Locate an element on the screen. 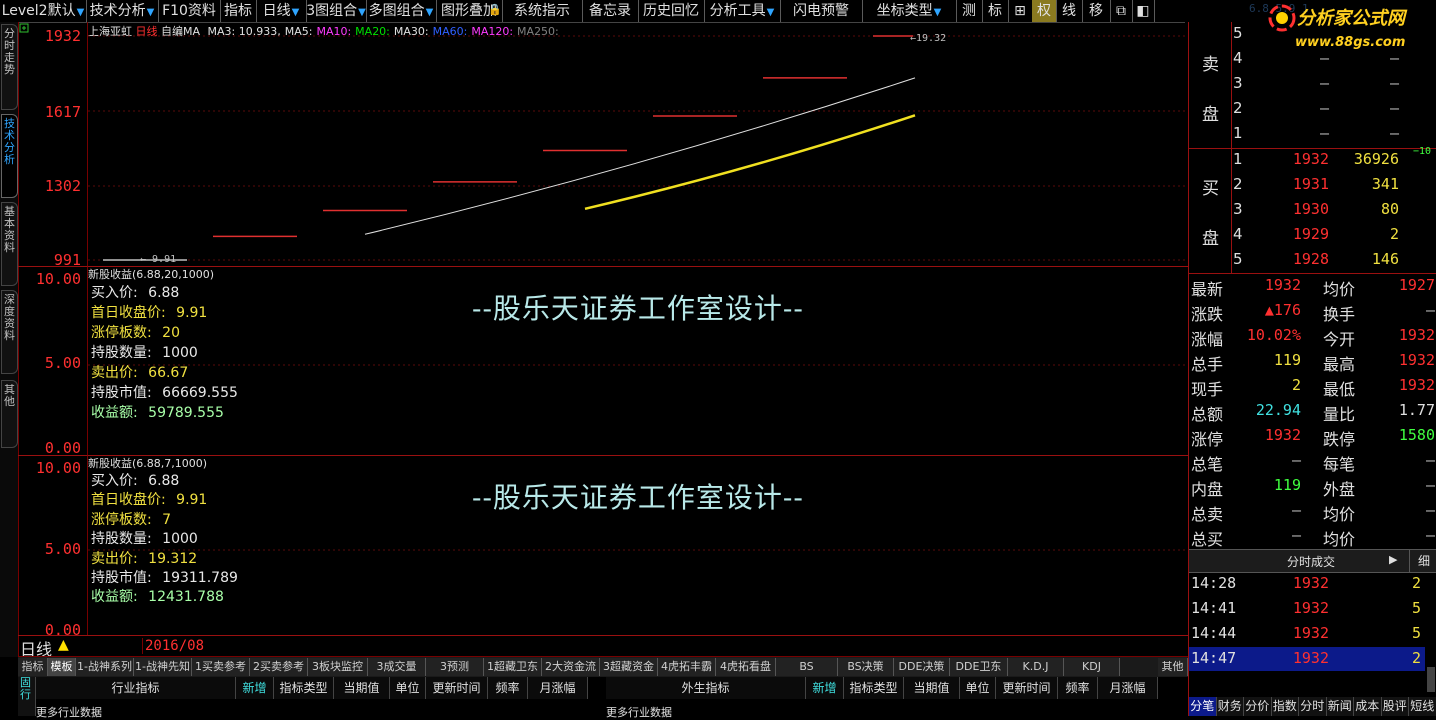 The height and width of the screenshot is (720, 1436). industry-add-button: 新增 is located at coordinates (255, 688).